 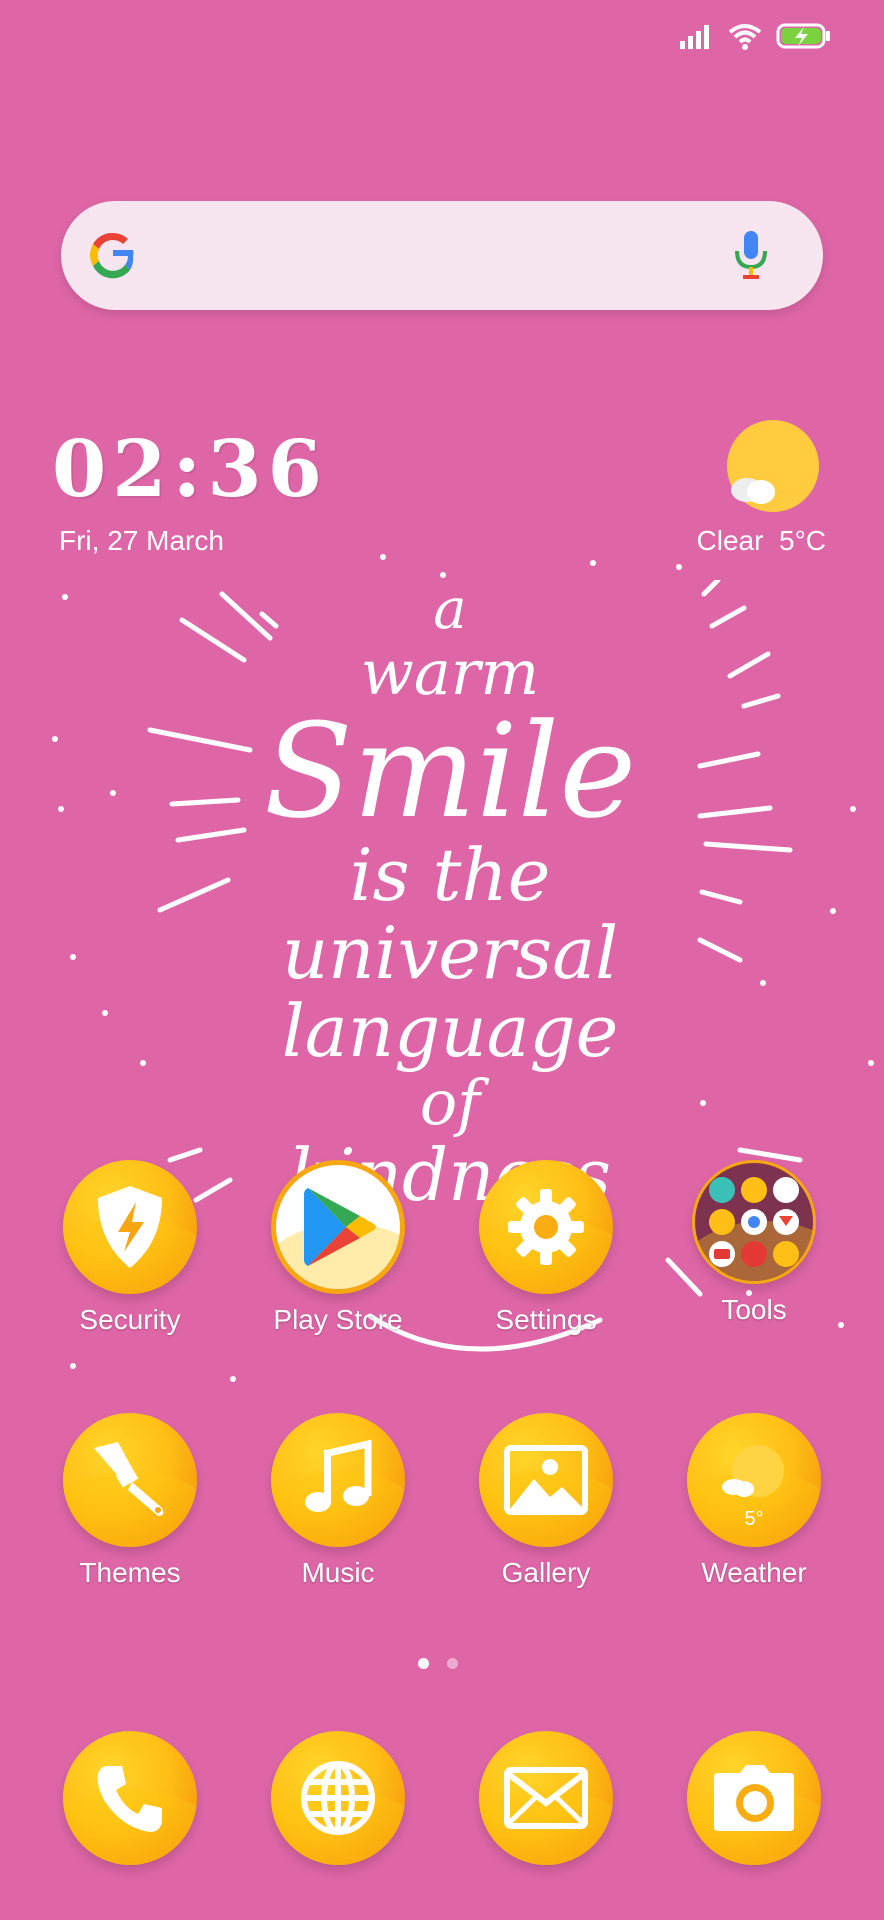 I want to click on app-security: Security, so click(x=130, y=1248).